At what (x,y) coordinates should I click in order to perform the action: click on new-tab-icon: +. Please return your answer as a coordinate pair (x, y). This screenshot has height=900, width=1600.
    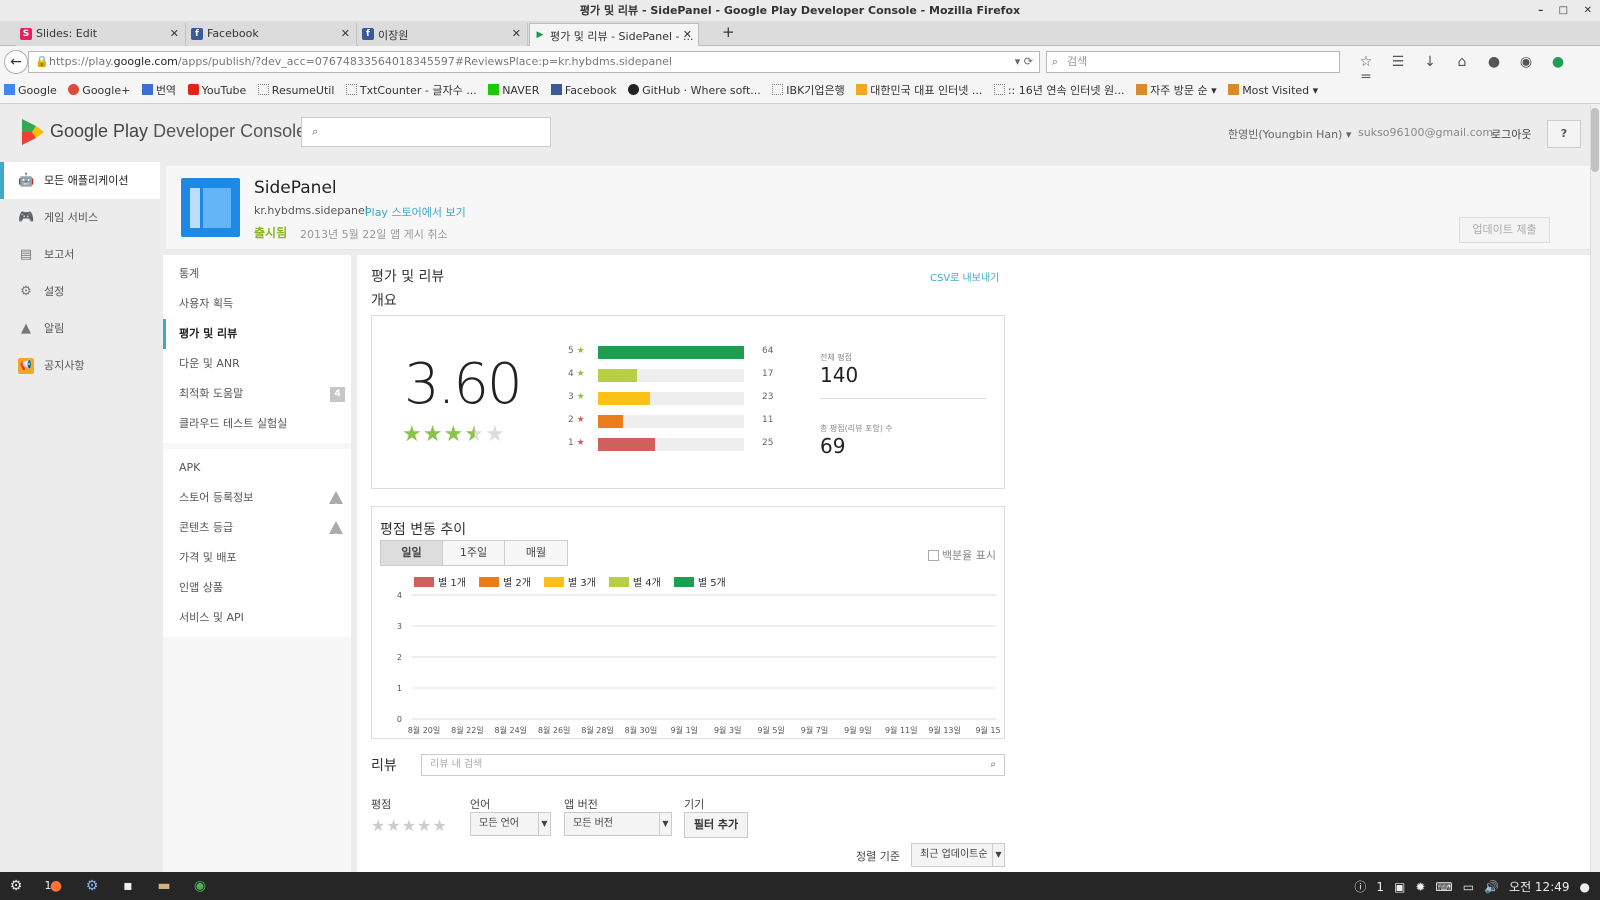
    Looking at the image, I should click on (728, 32).